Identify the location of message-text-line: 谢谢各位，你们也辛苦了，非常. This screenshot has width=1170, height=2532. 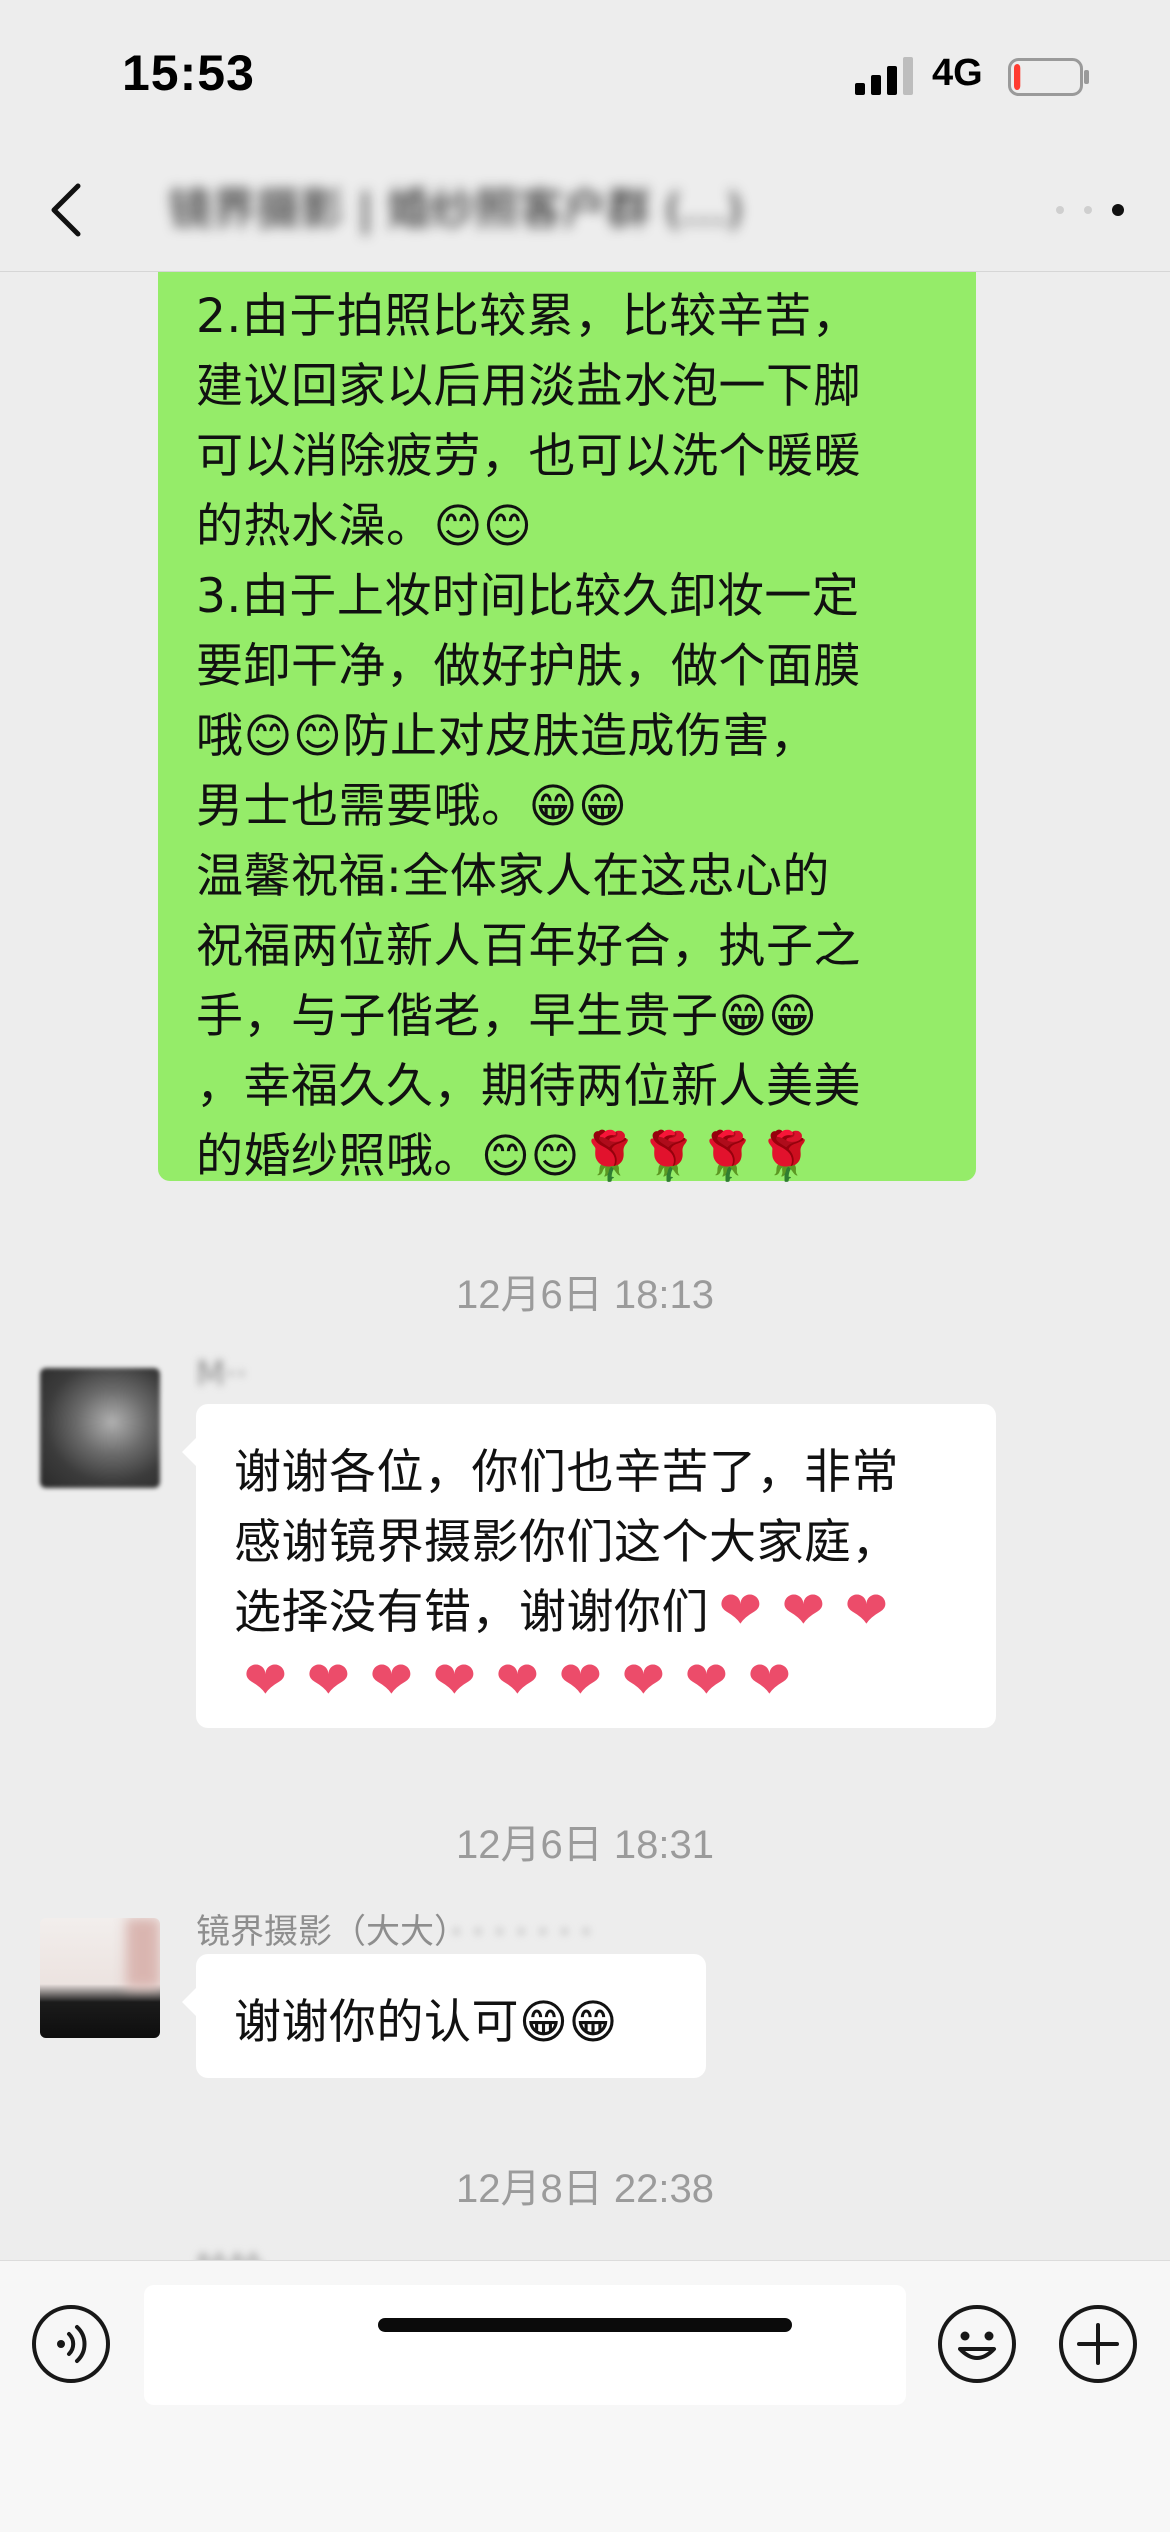
(566, 1472).